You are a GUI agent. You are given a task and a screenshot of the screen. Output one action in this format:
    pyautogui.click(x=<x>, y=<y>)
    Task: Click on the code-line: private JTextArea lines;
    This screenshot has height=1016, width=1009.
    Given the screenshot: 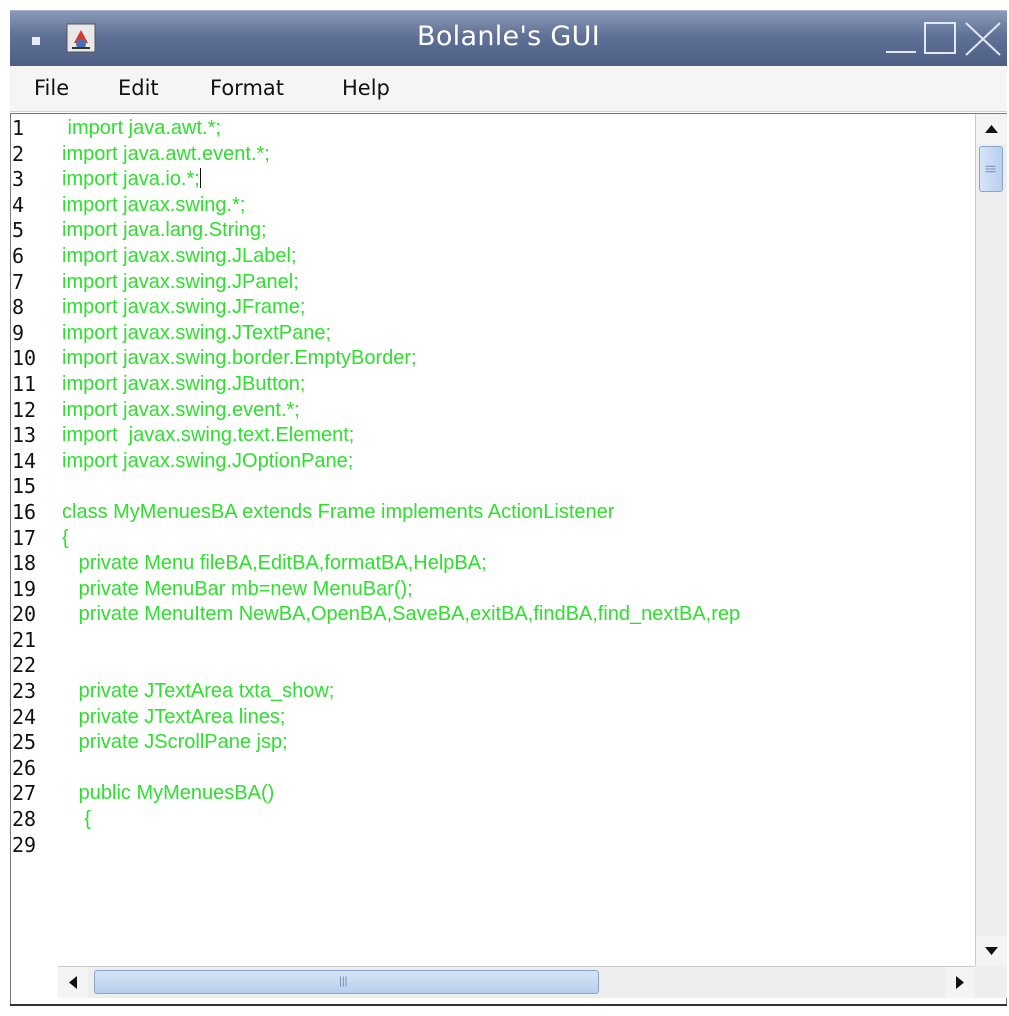 What is the action you would take?
    pyautogui.click(x=174, y=716)
    